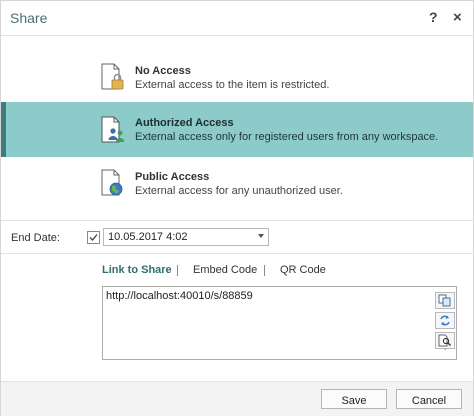 The width and height of the screenshot is (474, 416). What do you see at coordinates (172, 177) in the screenshot?
I see `access-option-title: Public Access` at bounding box center [172, 177].